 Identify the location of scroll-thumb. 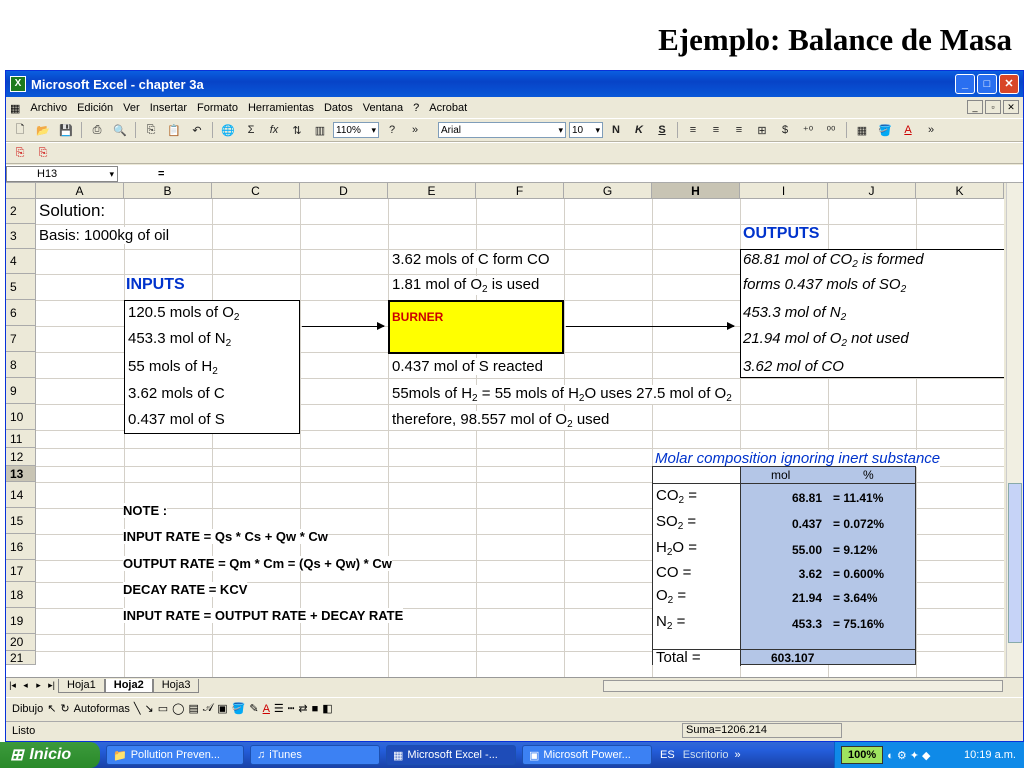
(1015, 563).